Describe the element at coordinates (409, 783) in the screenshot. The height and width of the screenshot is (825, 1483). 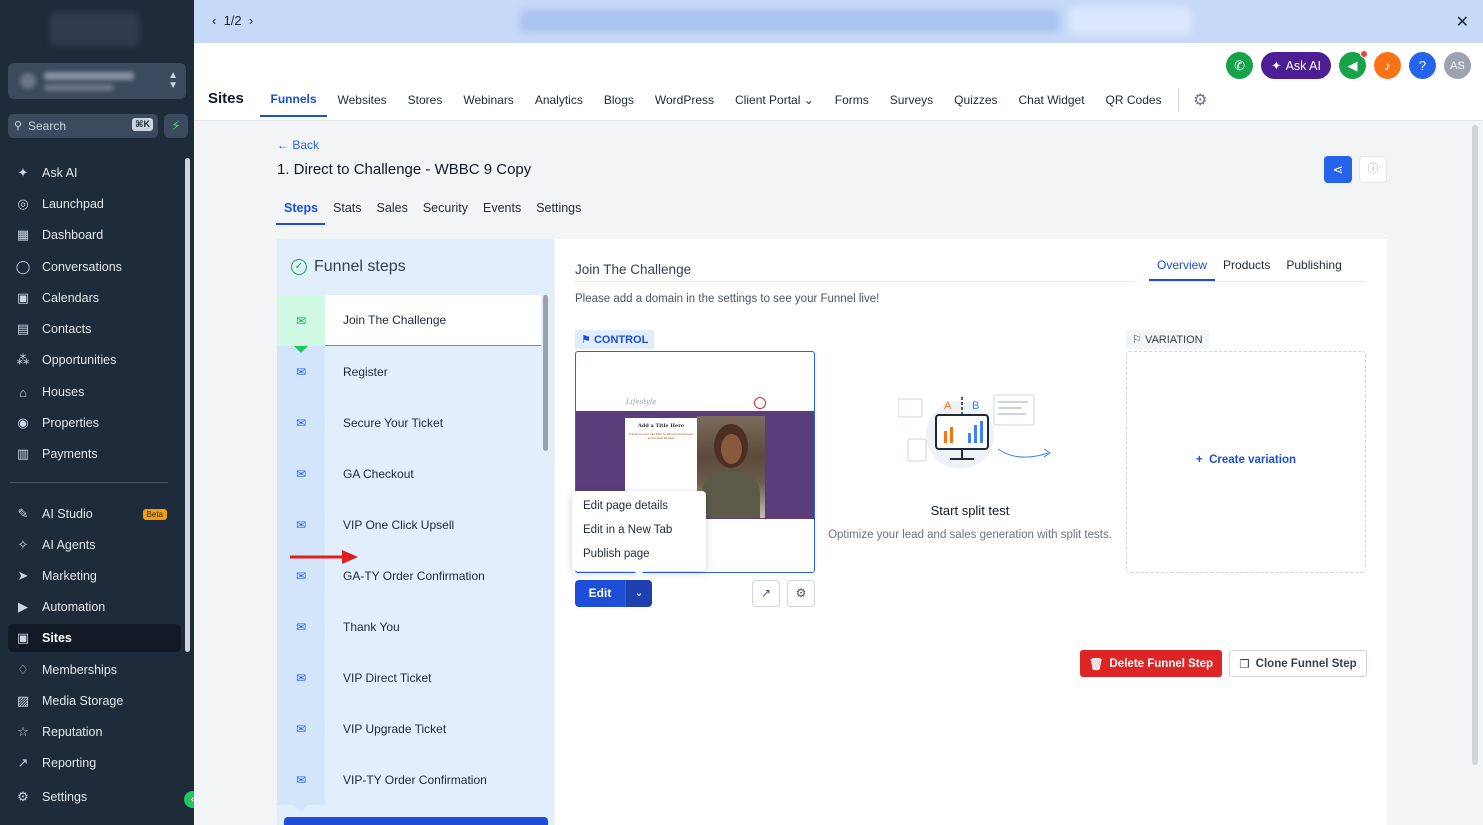
I see `step-vip-ty-order-confirmation: ✉ VIP-TY Order Confirmation` at that location.